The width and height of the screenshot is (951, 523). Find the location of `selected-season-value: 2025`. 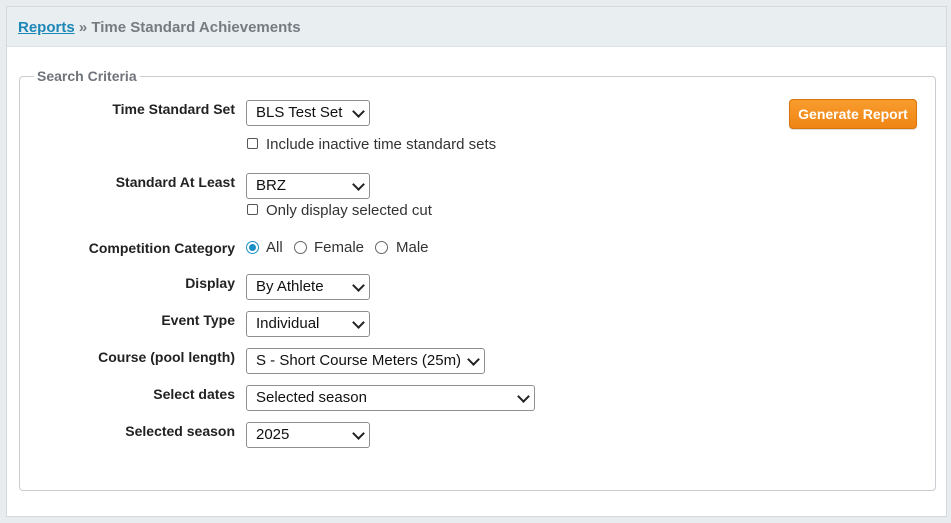

selected-season-value: 2025 is located at coordinates (273, 434).